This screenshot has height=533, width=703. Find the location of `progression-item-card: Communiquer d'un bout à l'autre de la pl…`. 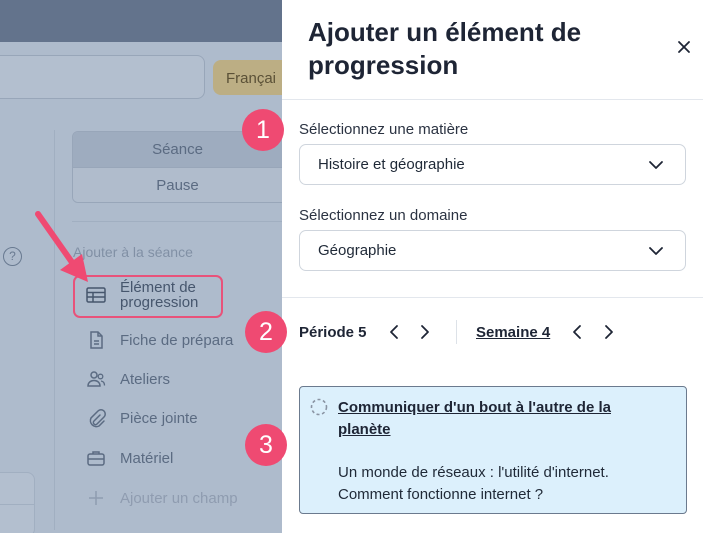

progression-item-card: Communiquer d'un bout à l'autre de la pl… is located at coordinates (493, 450).